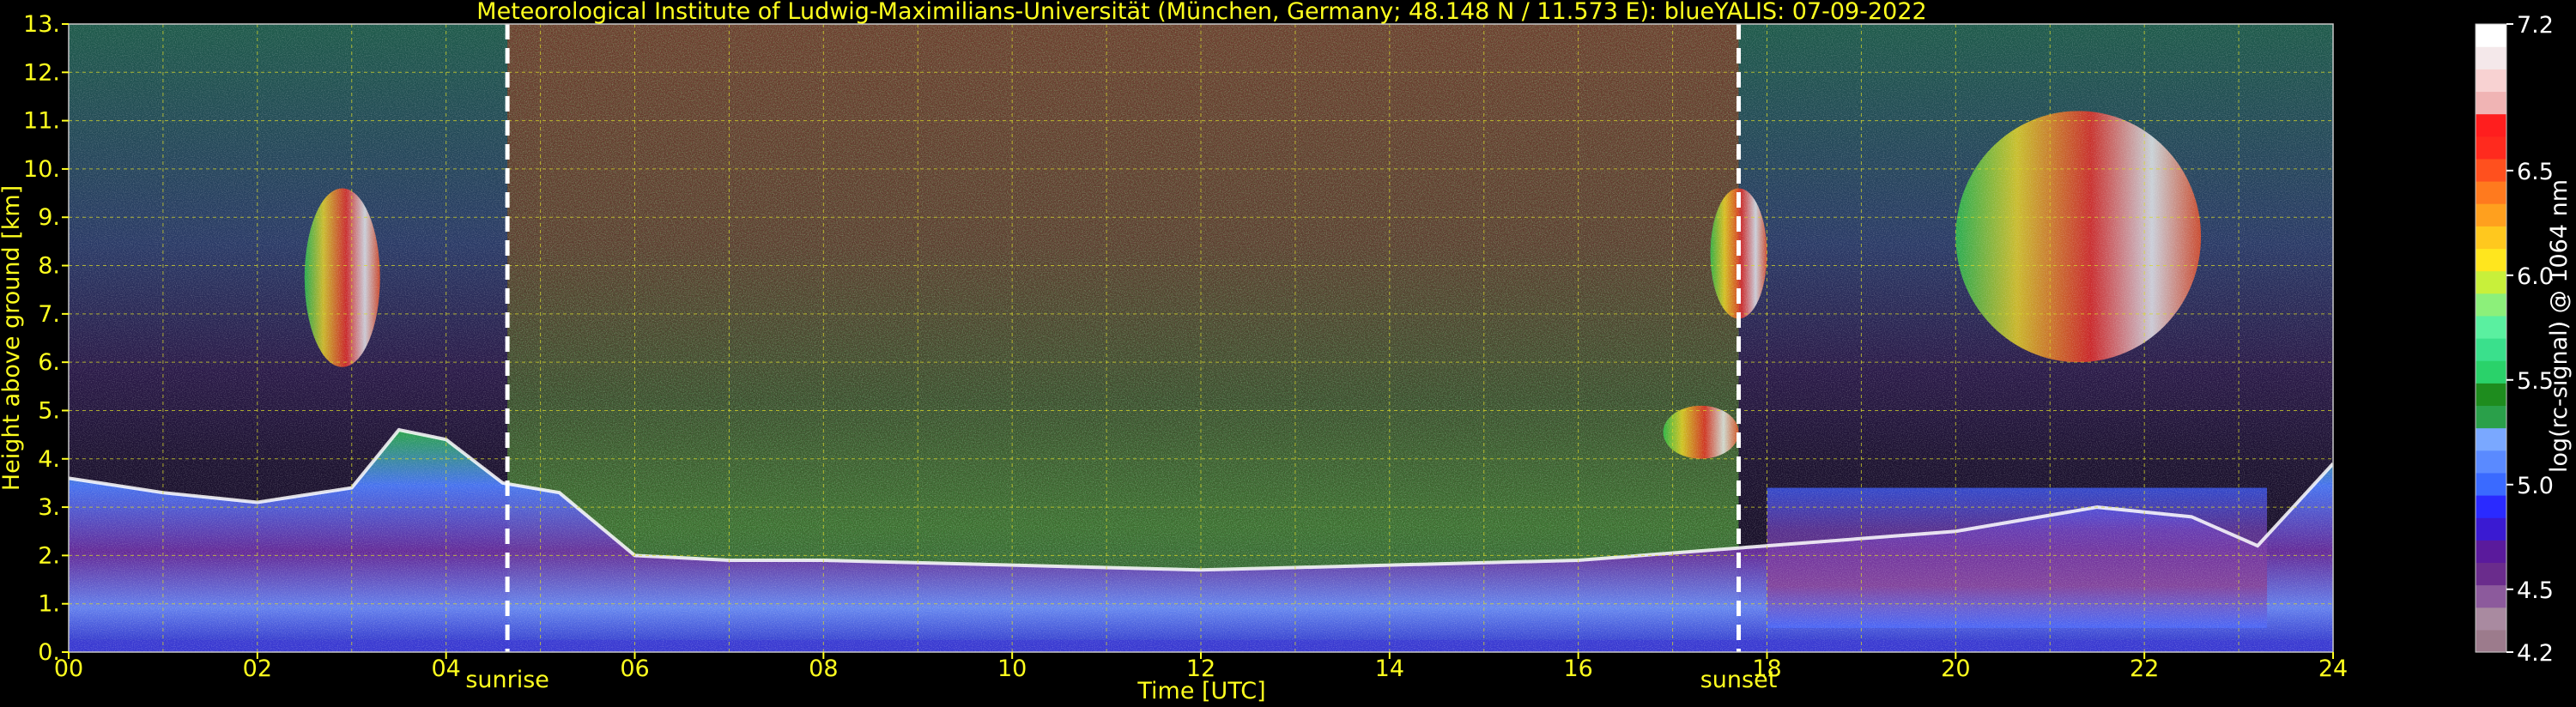 This screenshot has width=2576, height=707. Describe the element at coordinates (49, 411) in the screenshot. I see `y-tick-label: 5.` at that location.